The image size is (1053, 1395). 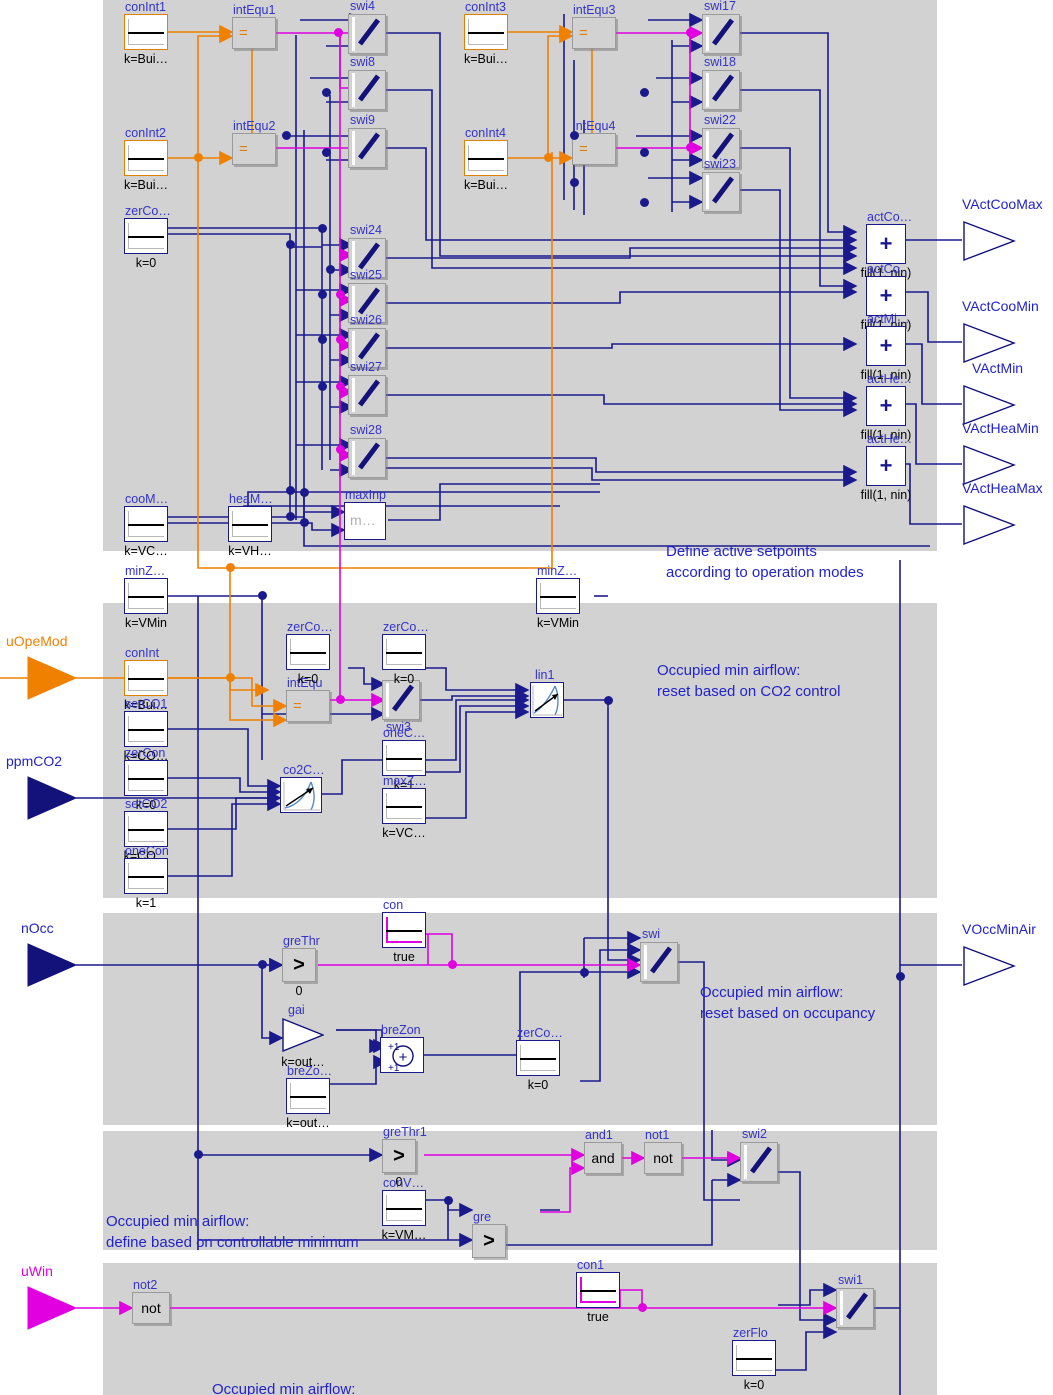 I want to click on block-intEqu2: intEqu2 =, so click(x=254, y=142).